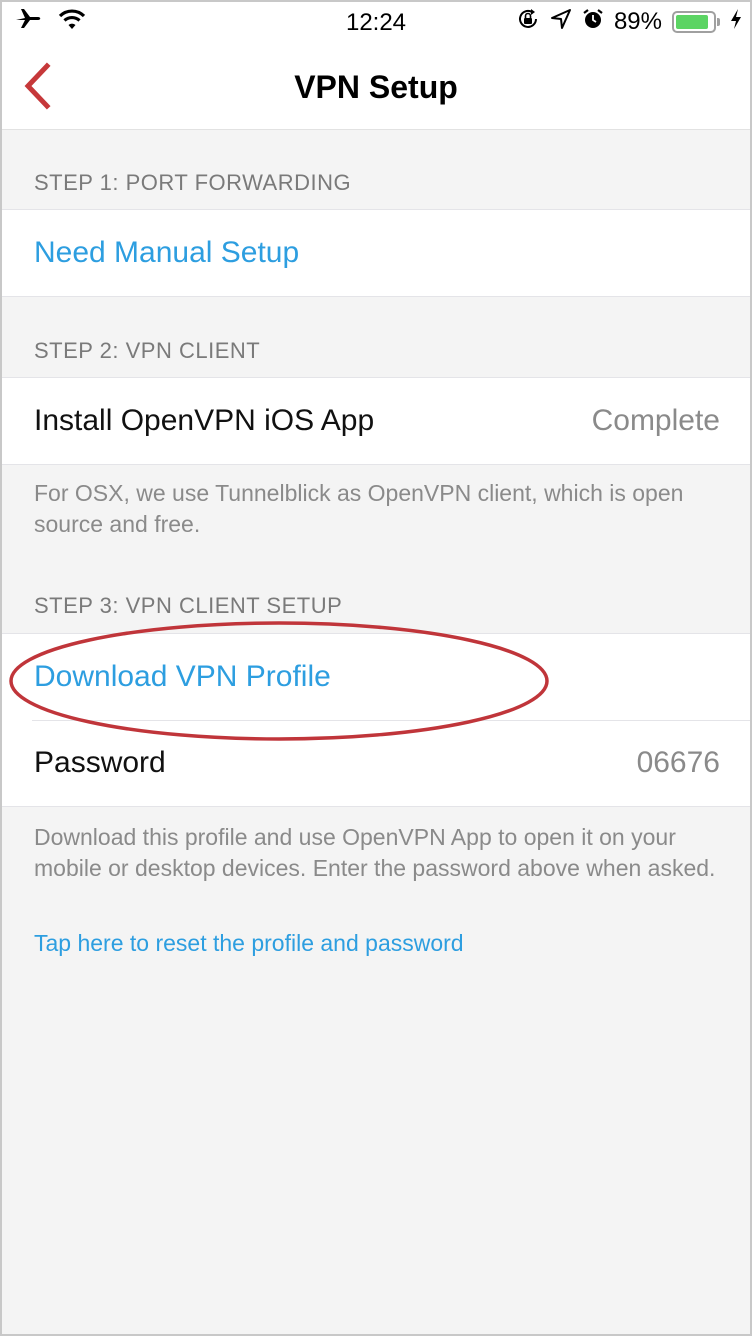 The height and width of the screenshot is (1336, 752). Describe the element at coordinates (100, 762) in the screenshot. I see `password-label: Password` at that location.